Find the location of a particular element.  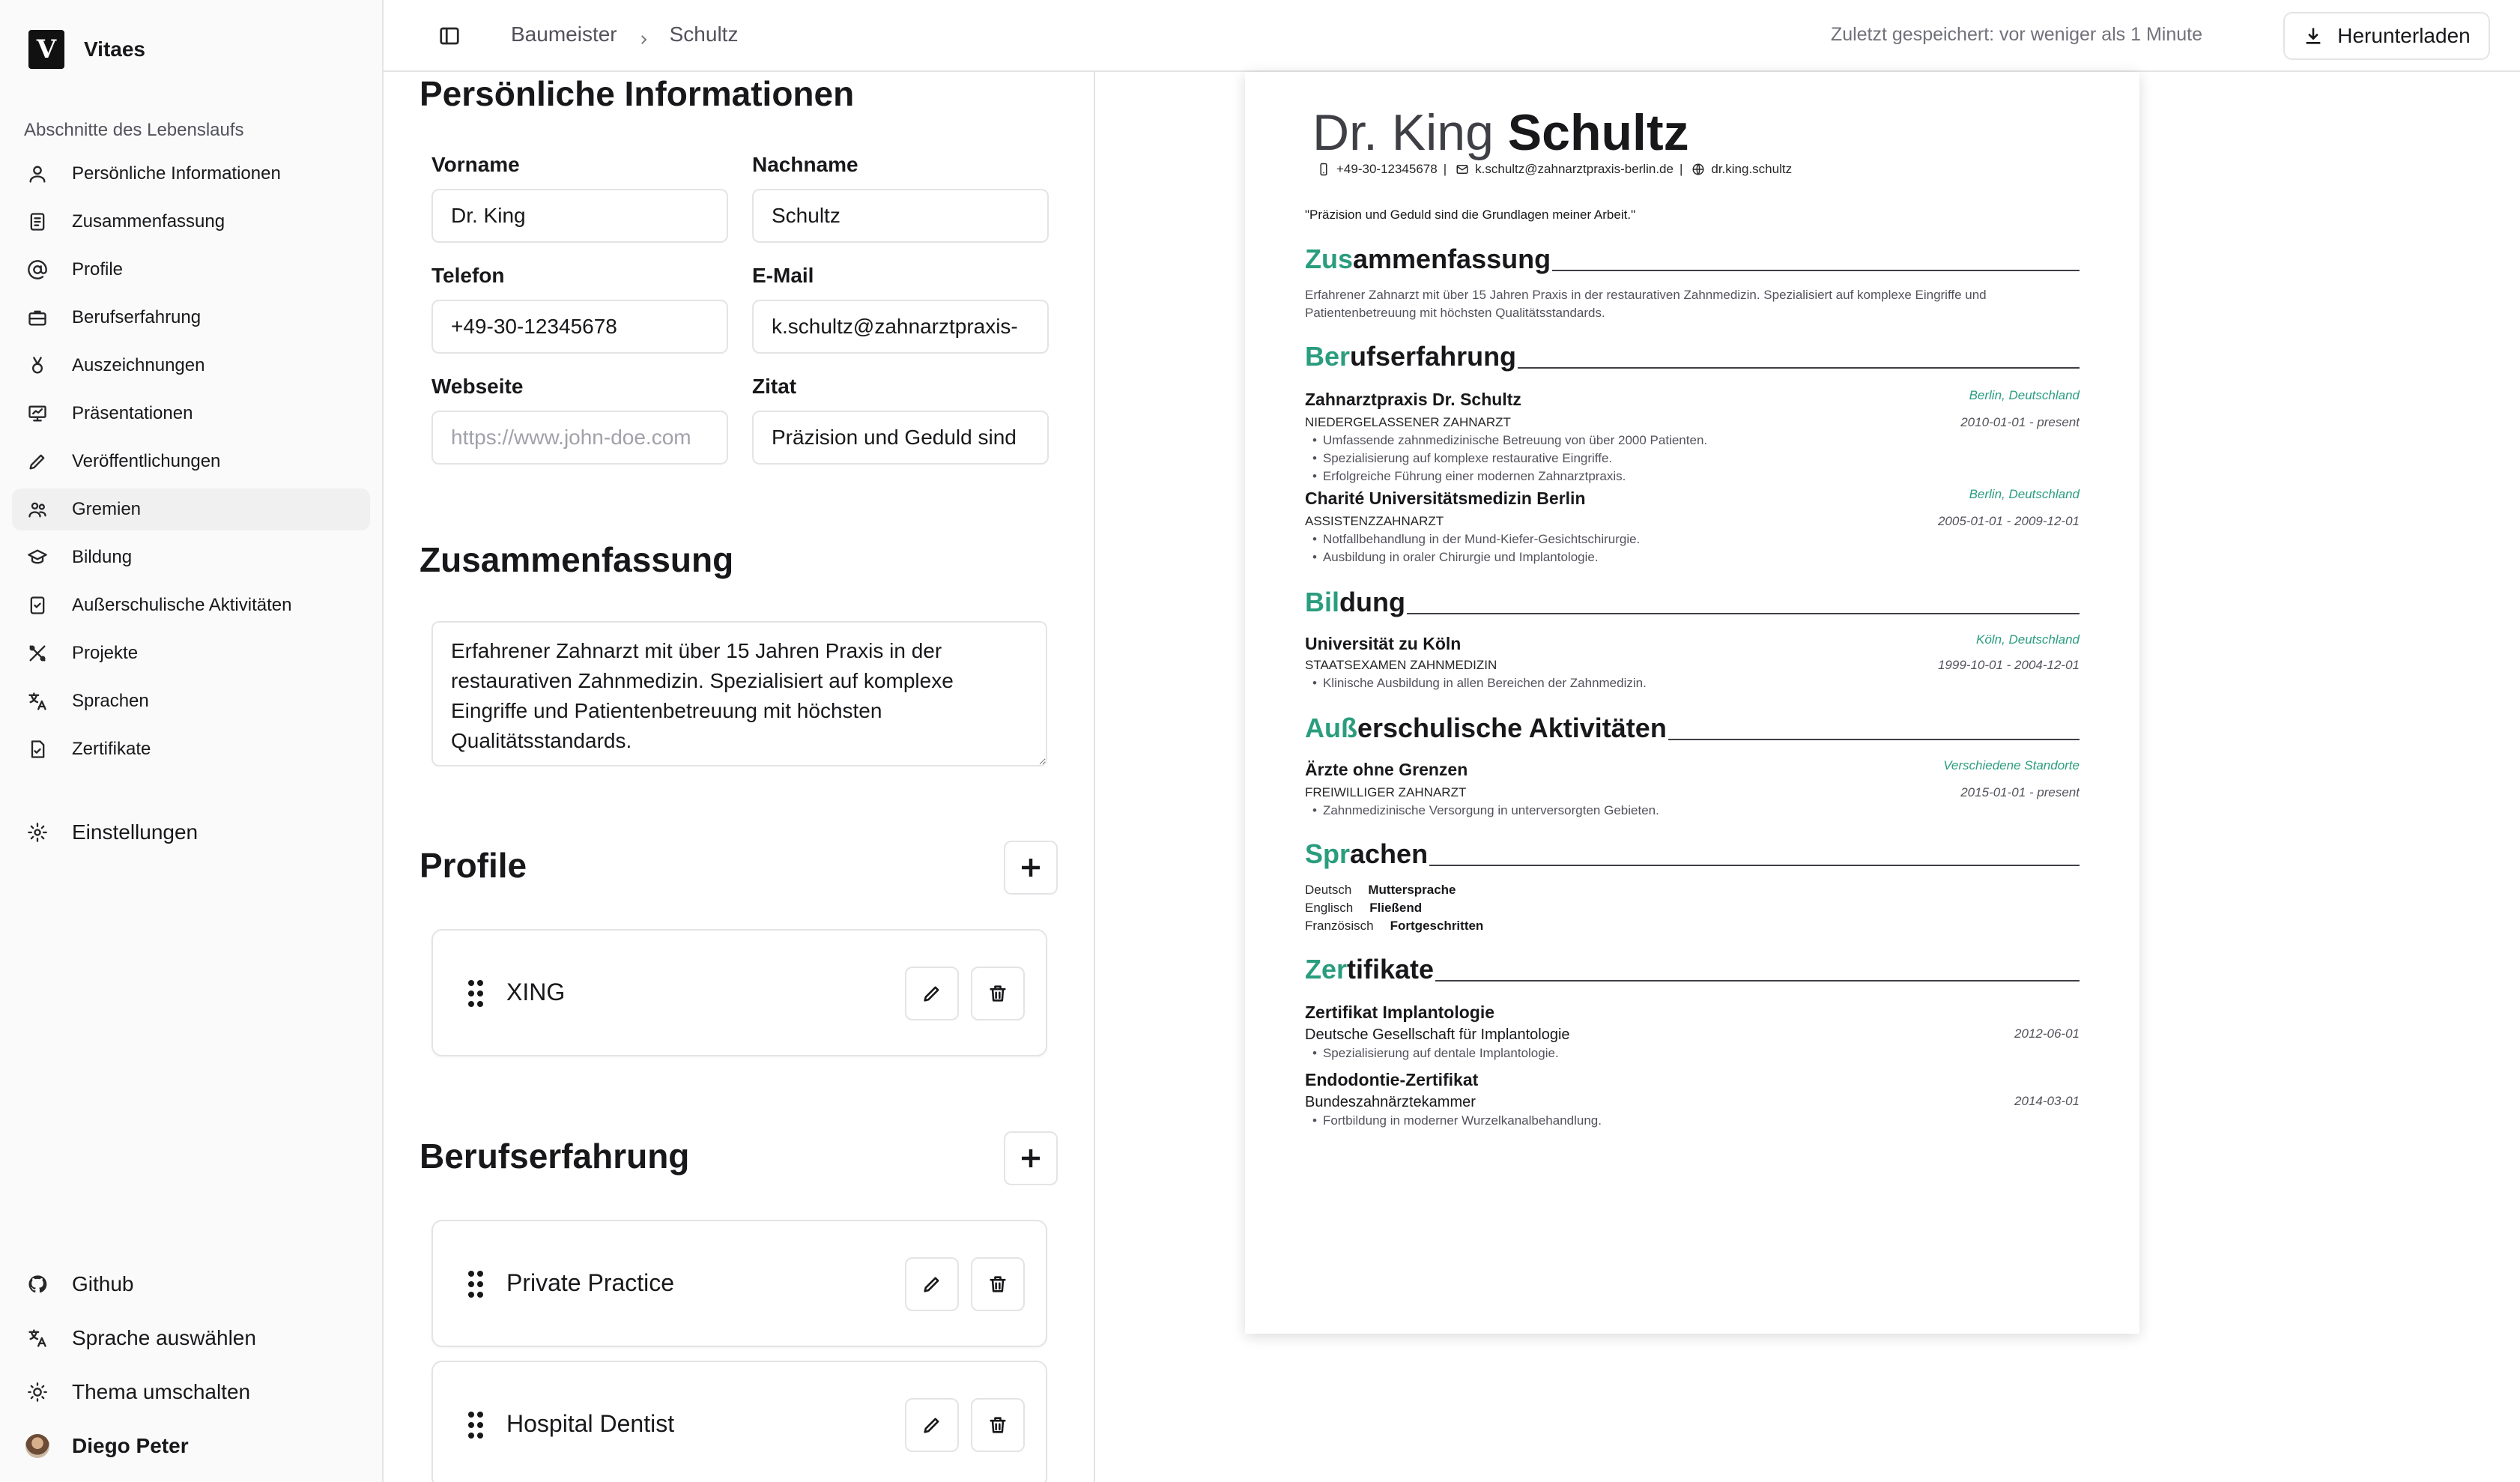

resume-org: Zahnarztpraxis Dr. Schultz is located at coordinates (1413, 400).